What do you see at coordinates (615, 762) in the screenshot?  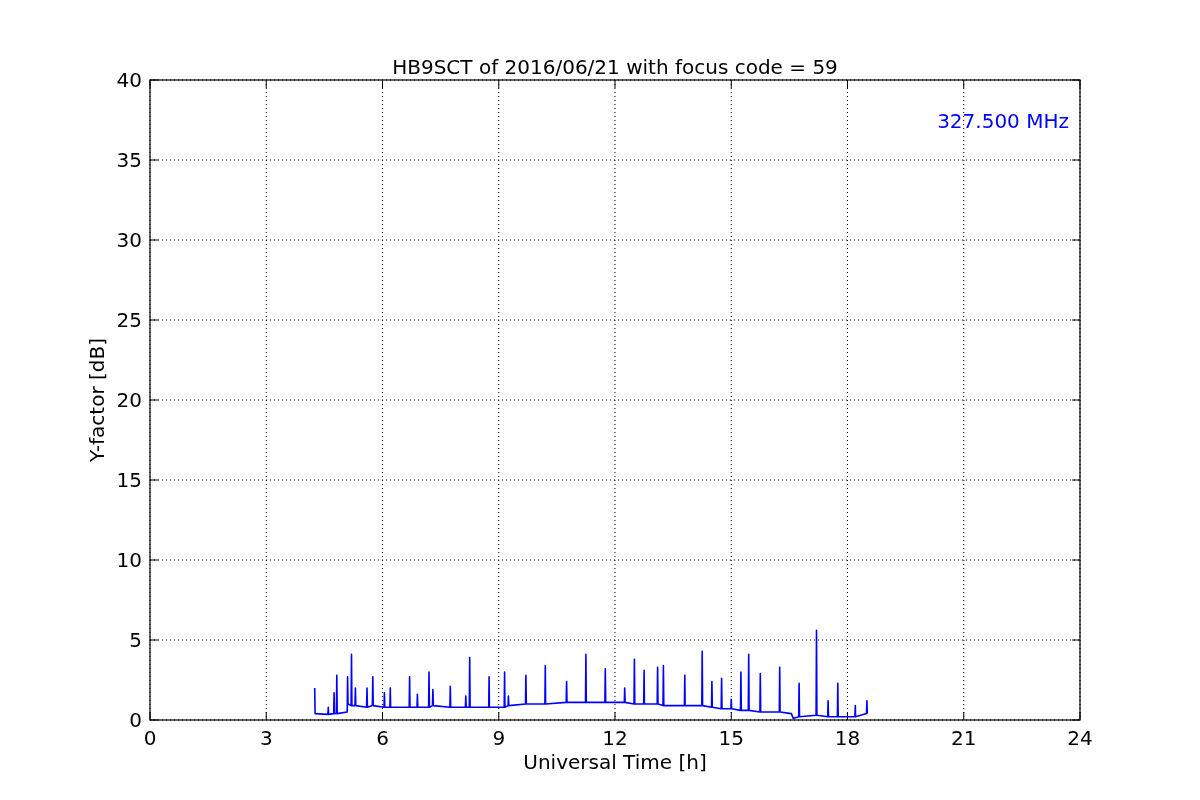 I see `axis-label: Universal Time [h]` at bounding box center [615, 762].